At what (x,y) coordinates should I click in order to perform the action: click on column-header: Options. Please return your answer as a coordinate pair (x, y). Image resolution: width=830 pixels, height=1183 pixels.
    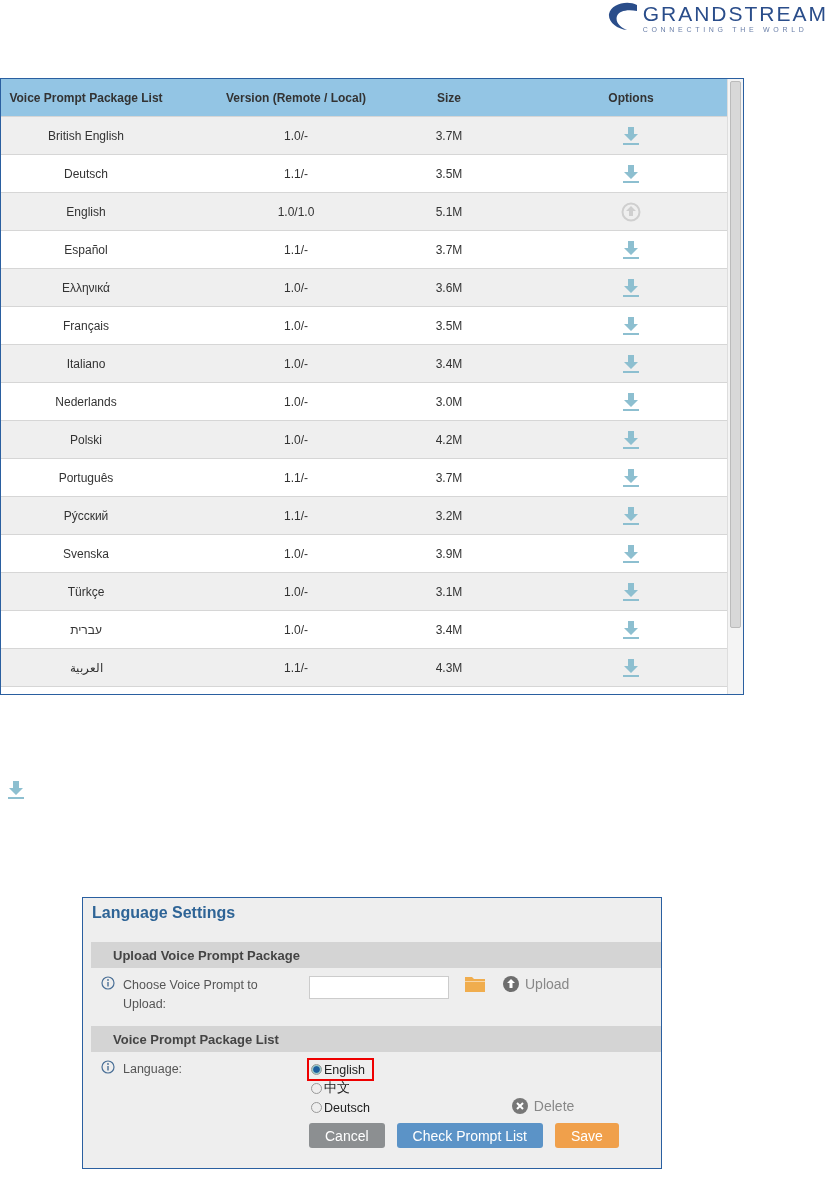
    Looking at the image, I should click on (631, 97).